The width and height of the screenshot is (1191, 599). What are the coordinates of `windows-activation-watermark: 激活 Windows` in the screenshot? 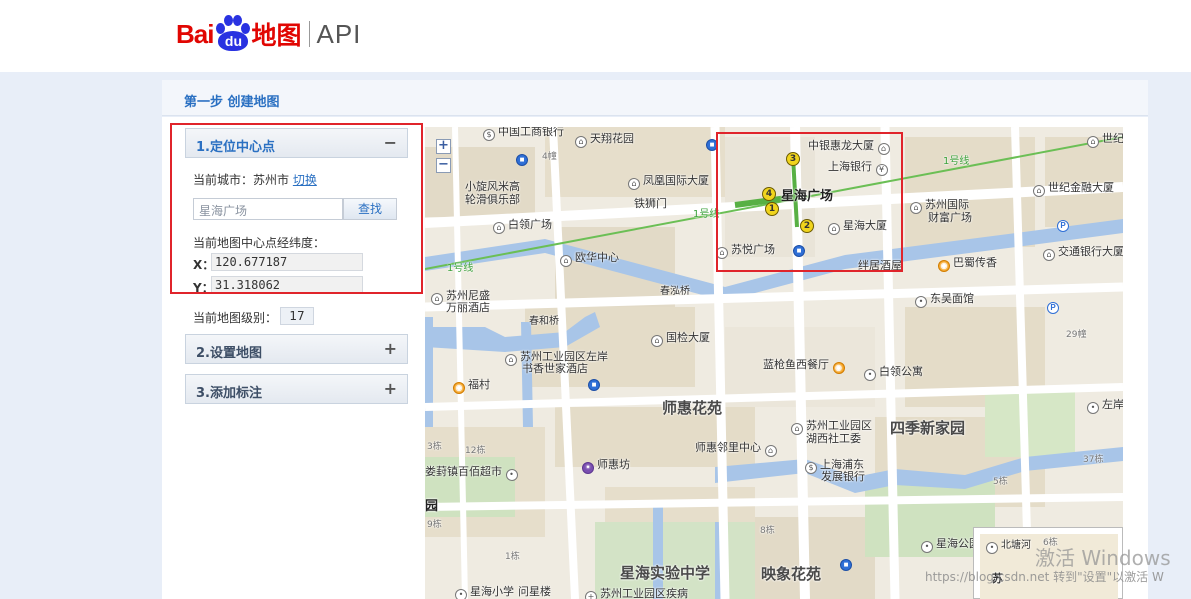 It's located at (1103, 558).